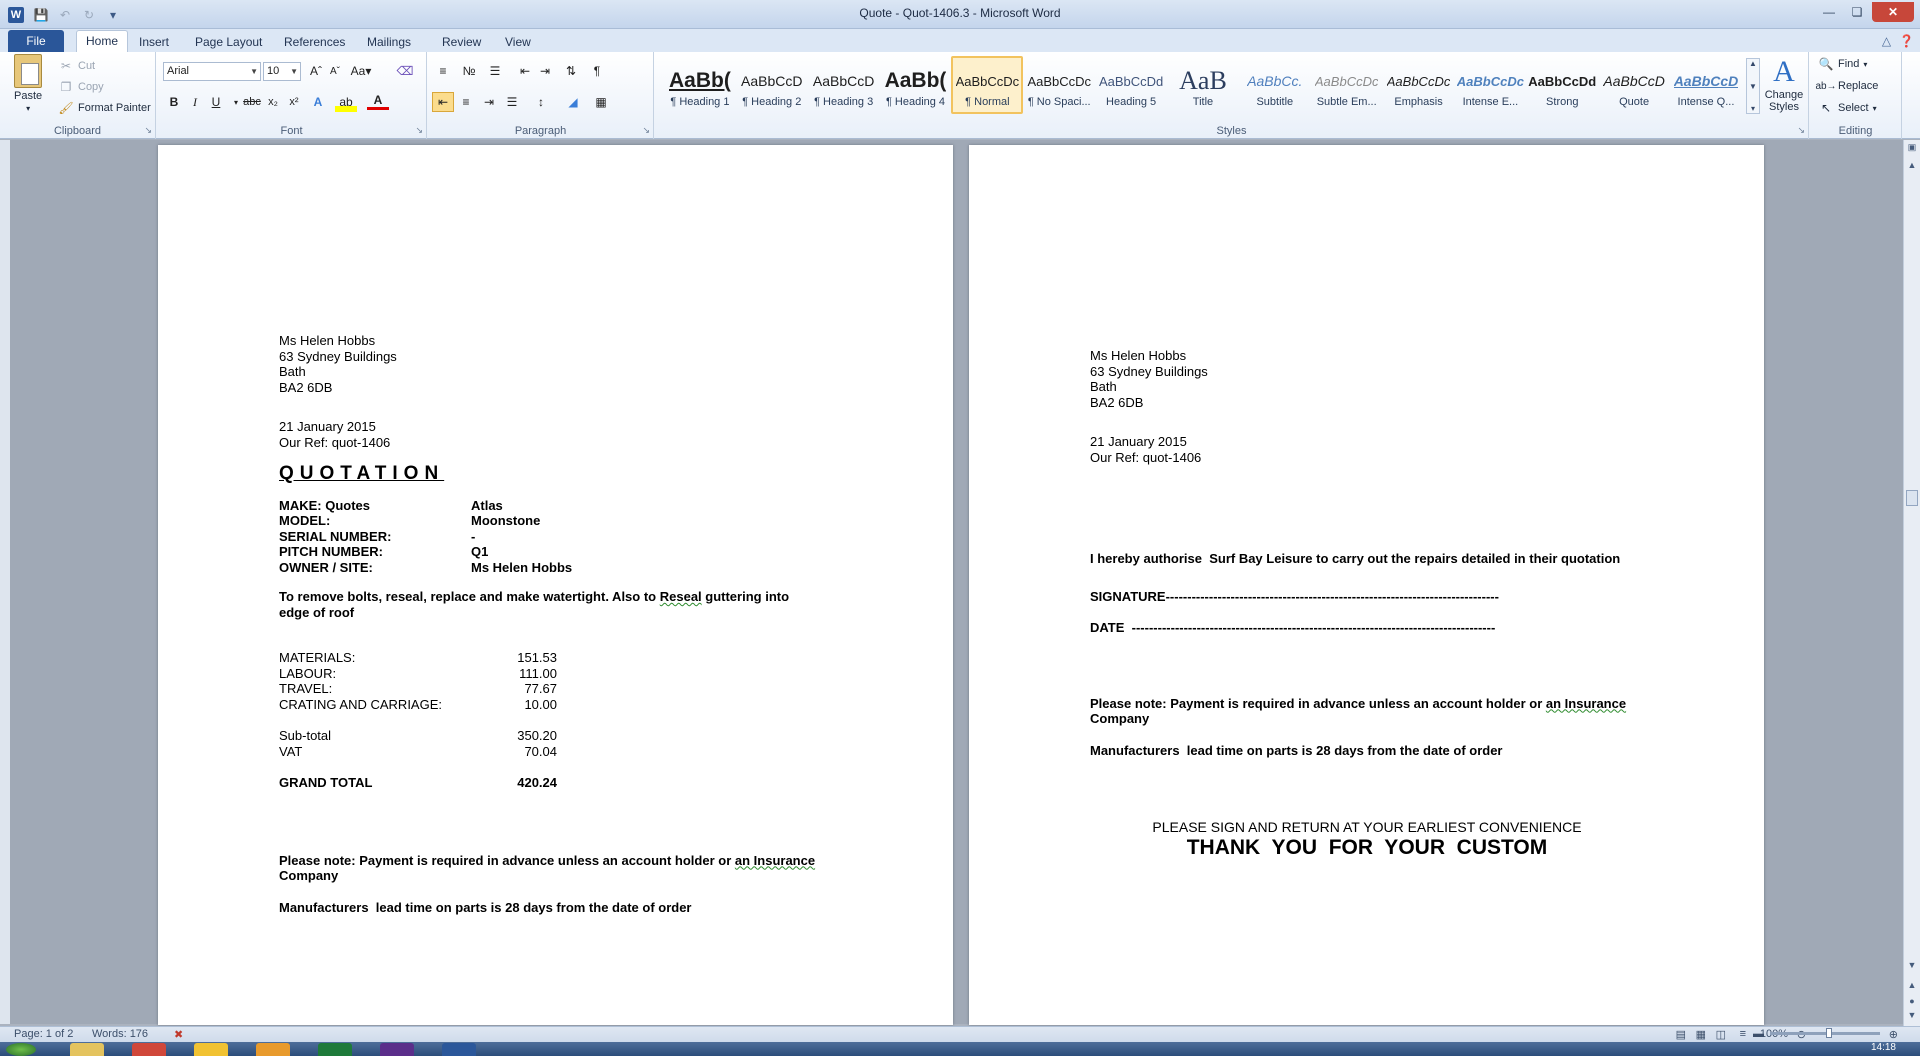  I want to click on format-painter-button: 🖌 Format Painter, so click(104, 108).